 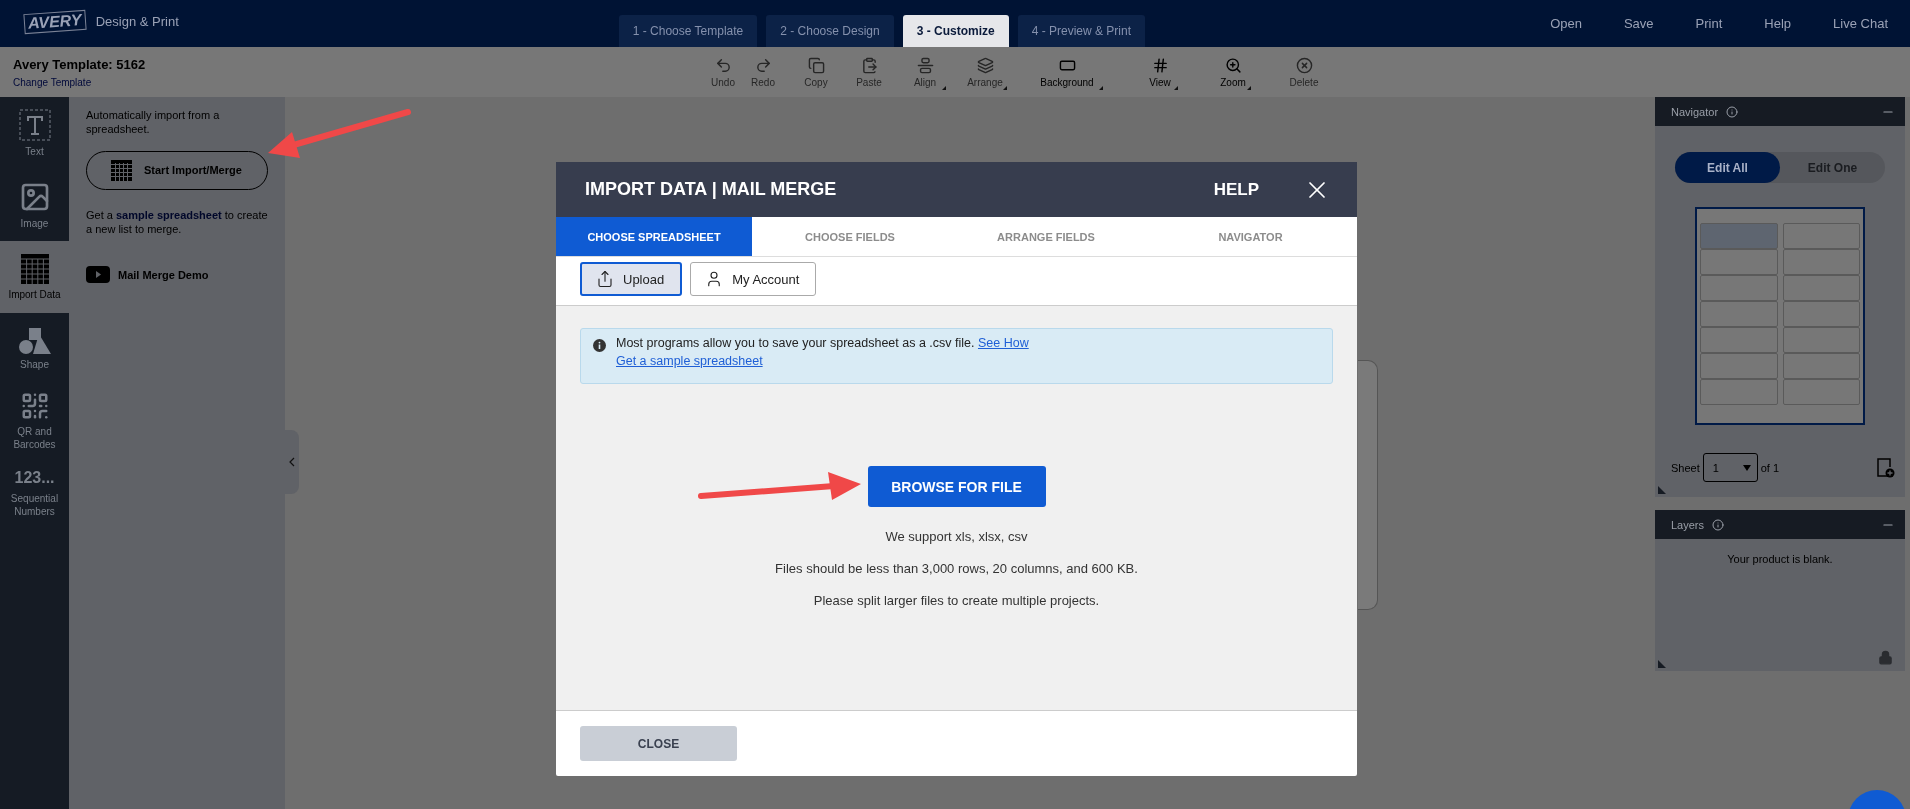 I want to click on sample-link: sample spreadsheet, so click(x=168, y=214).